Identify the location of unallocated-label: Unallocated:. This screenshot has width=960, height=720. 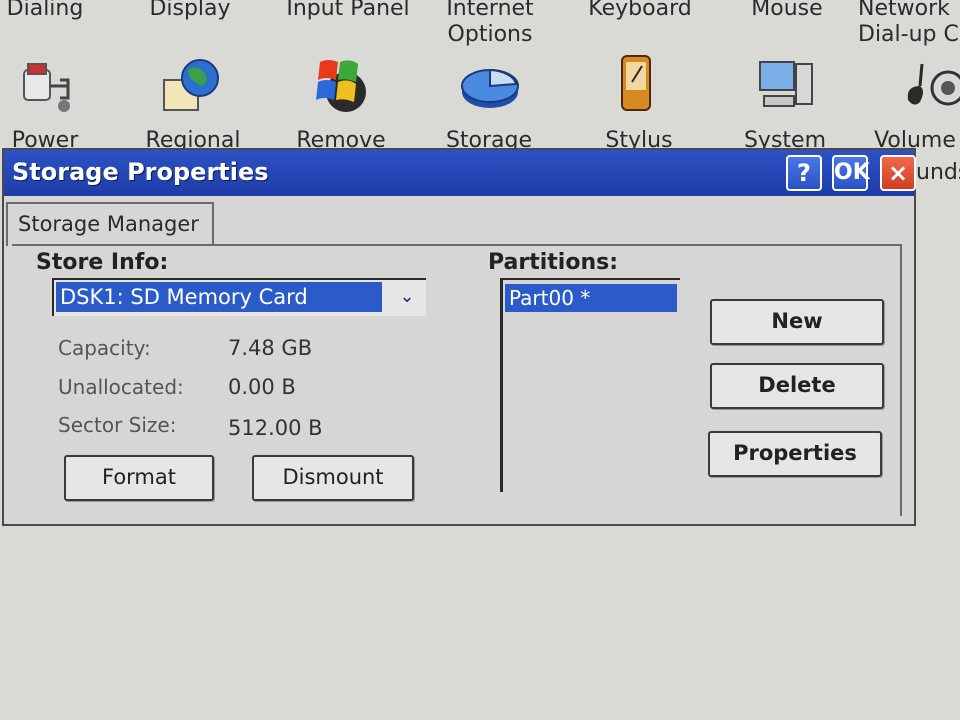
(121, 387).